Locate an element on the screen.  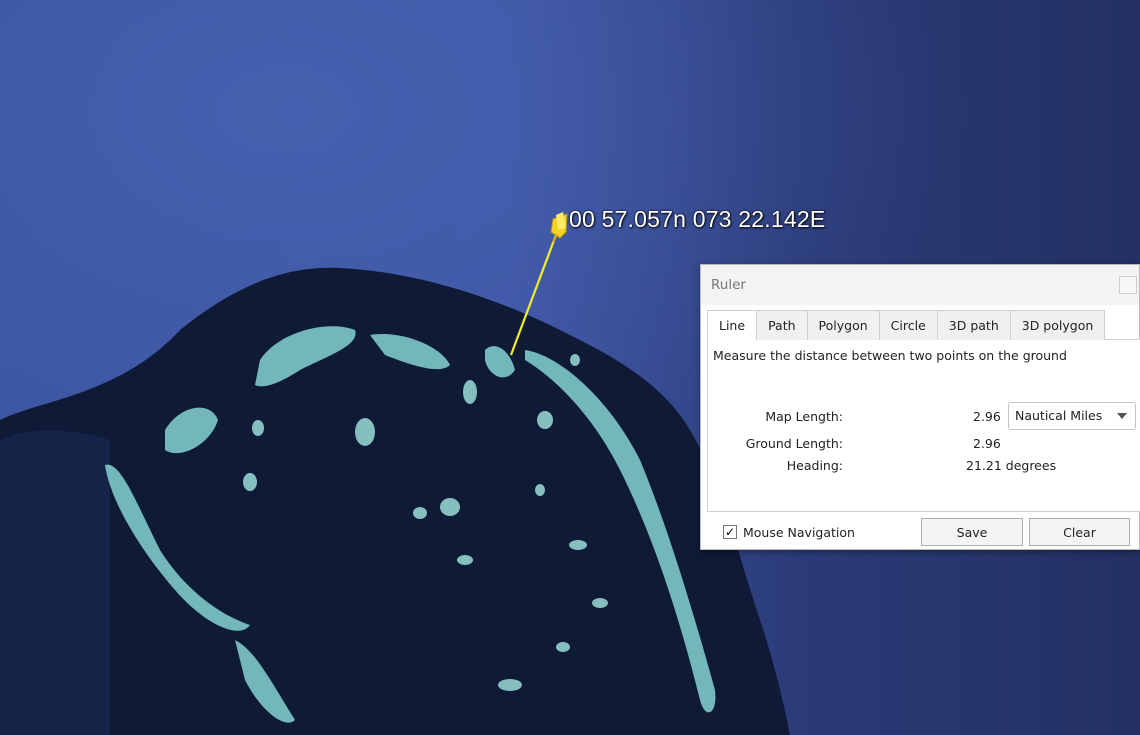
dialog-title: Ruler is located at coordinates (920, 285).